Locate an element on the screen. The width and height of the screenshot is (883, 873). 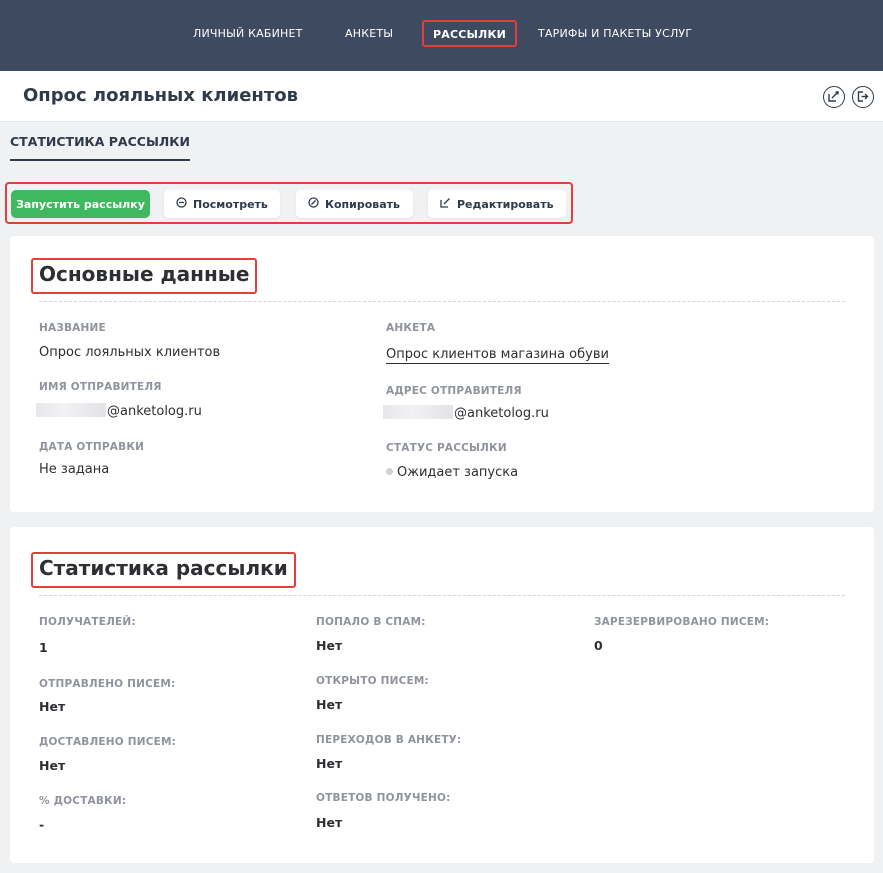
sent-value: Нет is located at coordinates (52, 706).